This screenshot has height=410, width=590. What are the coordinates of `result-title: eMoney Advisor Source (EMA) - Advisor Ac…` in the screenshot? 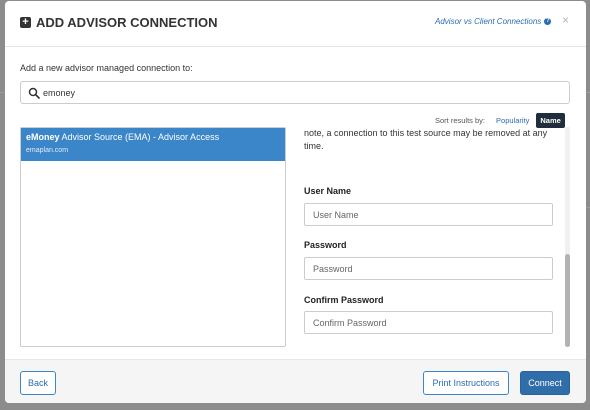 It's located at (153, 137).